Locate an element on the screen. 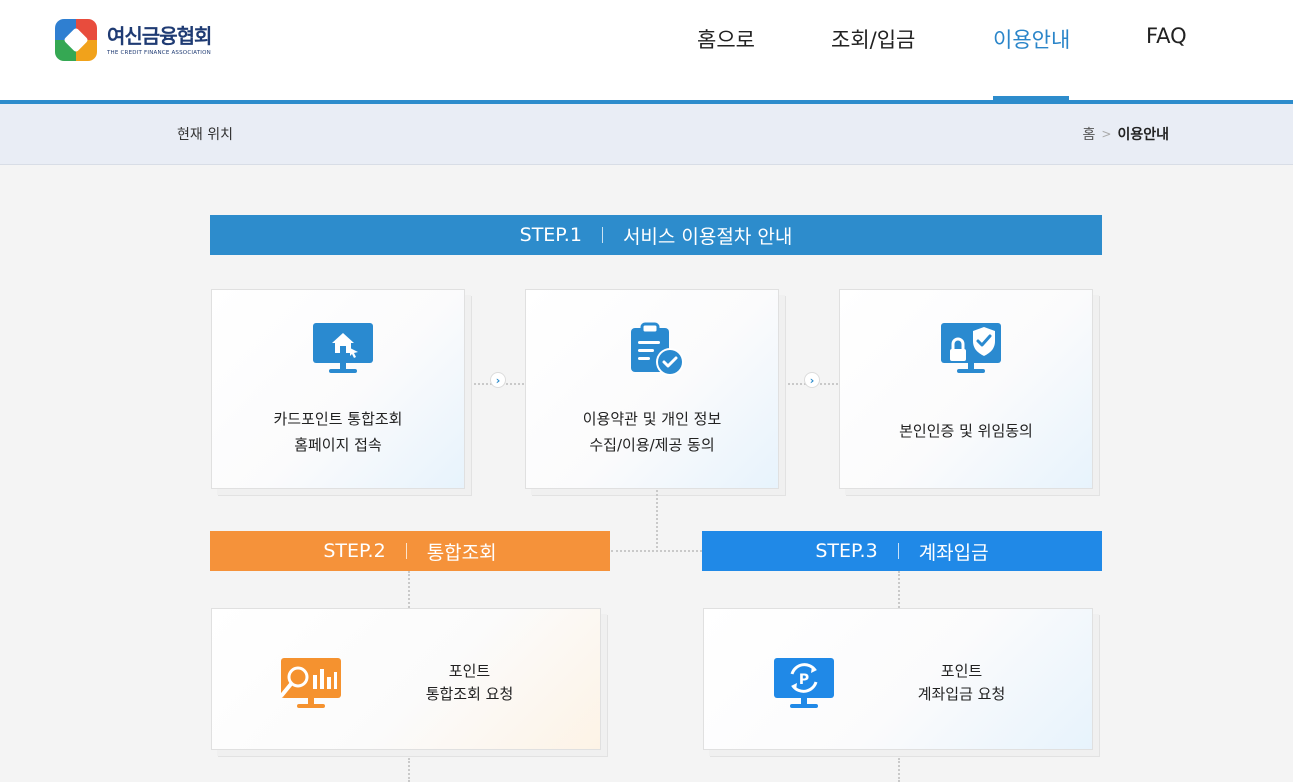 The height and width of the screenshot is (782, 1293). step2-number: STEP.2 is located at coordinates (354, 551).